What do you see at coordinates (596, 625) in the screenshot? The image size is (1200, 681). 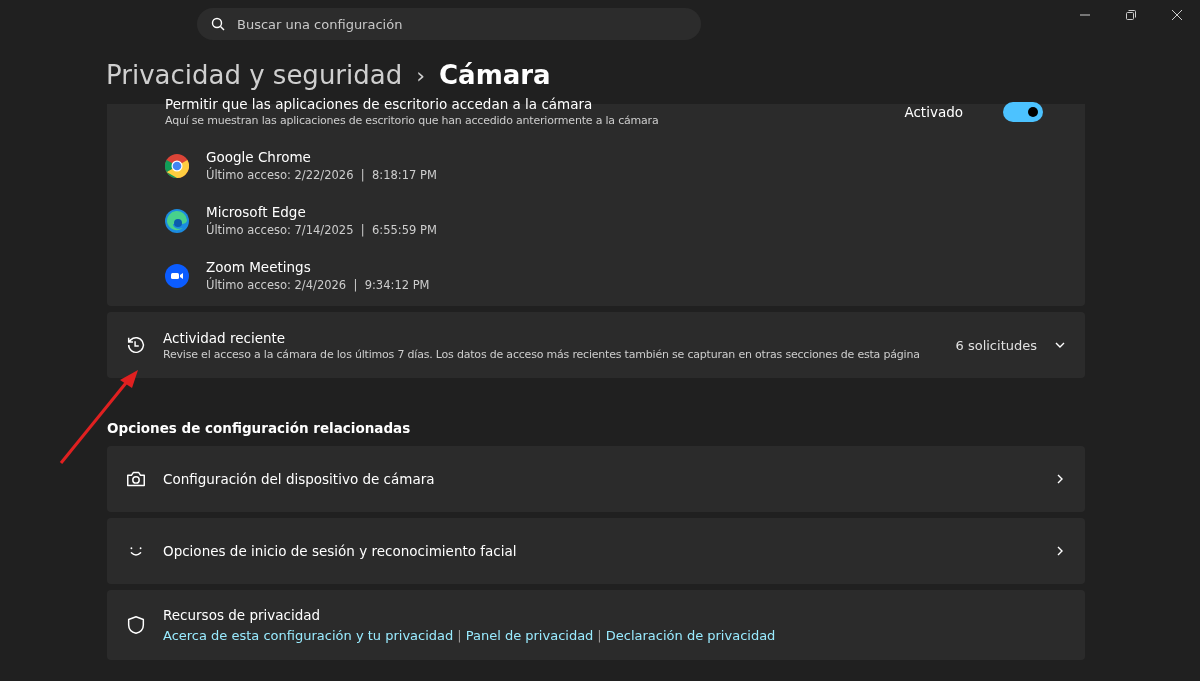 I see `related-setting-card: Recursos de privacidad Acerca de esta configuración y tu privacidad | Panel de privacidad | Declaración de privacidad` at bounding box center [596, 625].